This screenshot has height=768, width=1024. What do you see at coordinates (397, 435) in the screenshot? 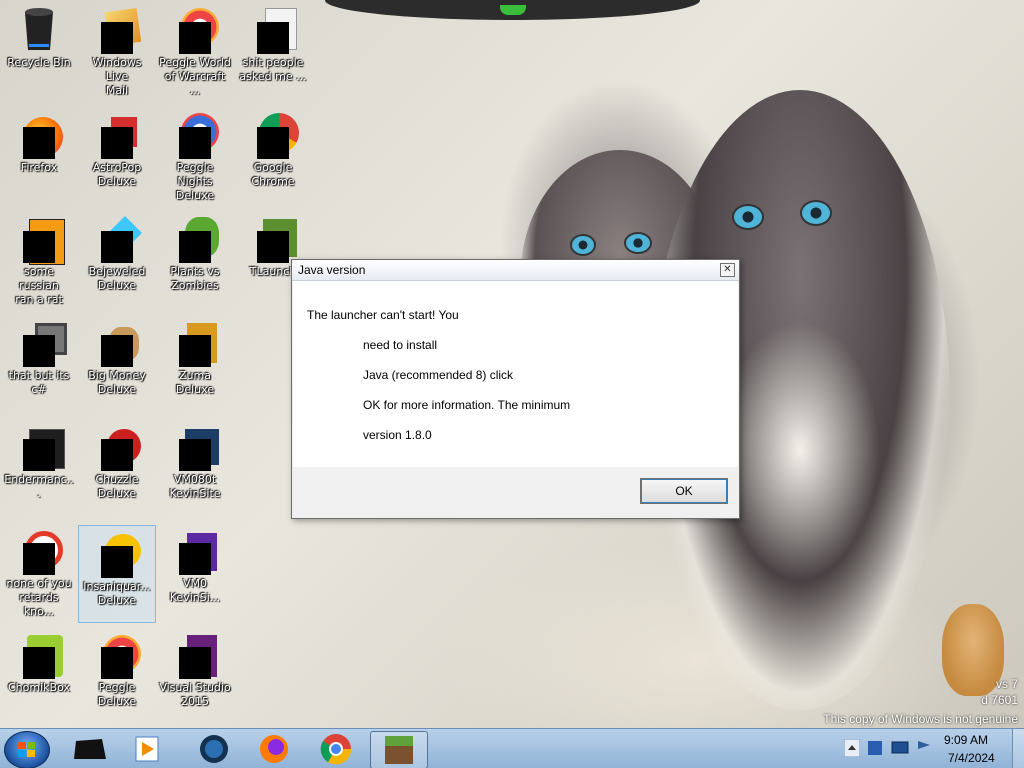
I see `dialog-message-line: version 1.8.0` at bounding box center [397, 435].